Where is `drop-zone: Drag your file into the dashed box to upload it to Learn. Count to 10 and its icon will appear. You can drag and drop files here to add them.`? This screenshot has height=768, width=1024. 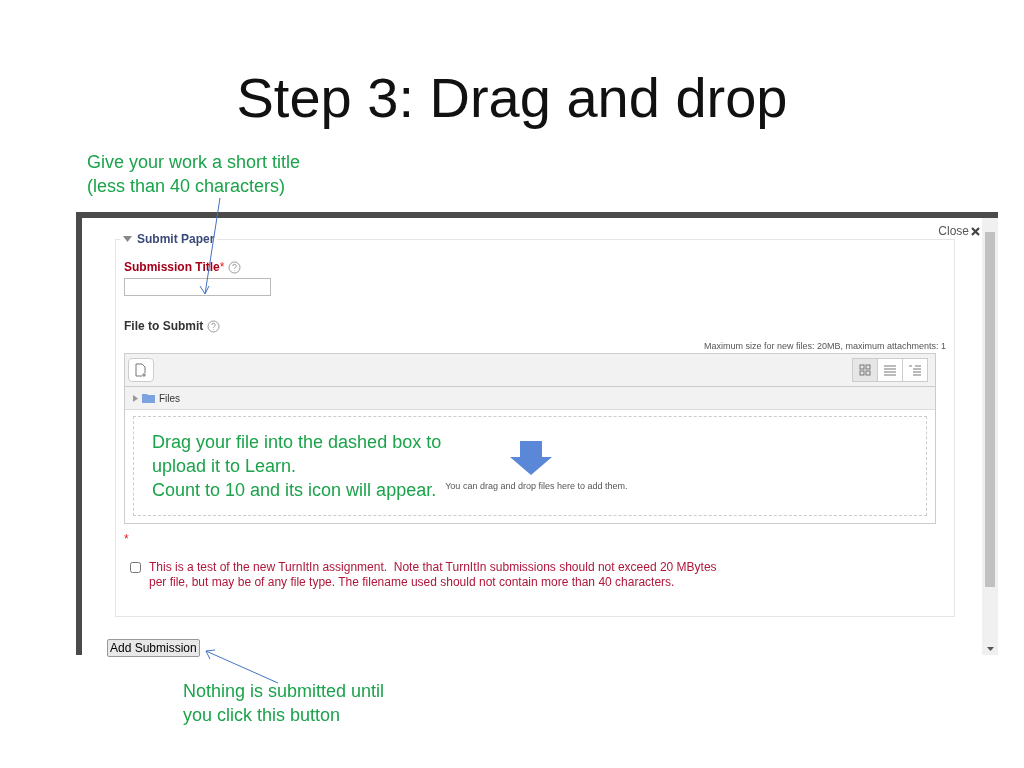 drop-zone: Drag your file into the dashed box to upload it to Learn. Count to 10 and its icon will appear. You can drag and drop files here to add them. is located at coordinates (530, 466).